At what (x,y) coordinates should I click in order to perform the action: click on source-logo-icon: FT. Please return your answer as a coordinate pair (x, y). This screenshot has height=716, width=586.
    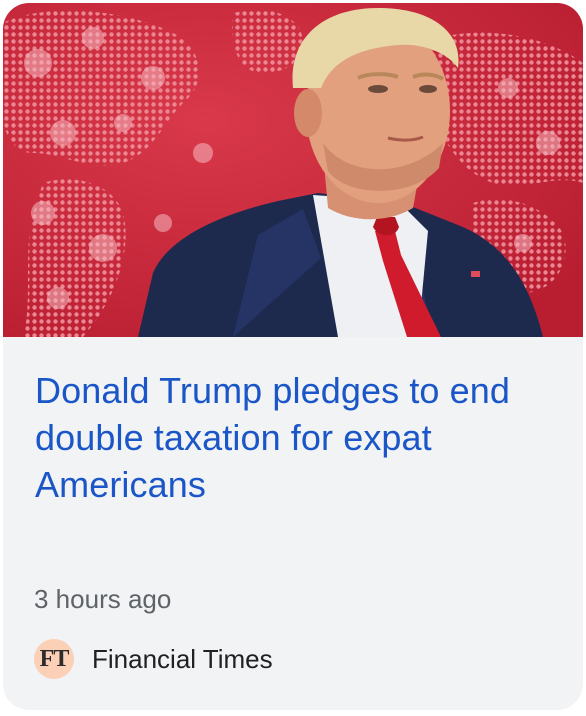
    Looking at the image, I should click on (54, 659).